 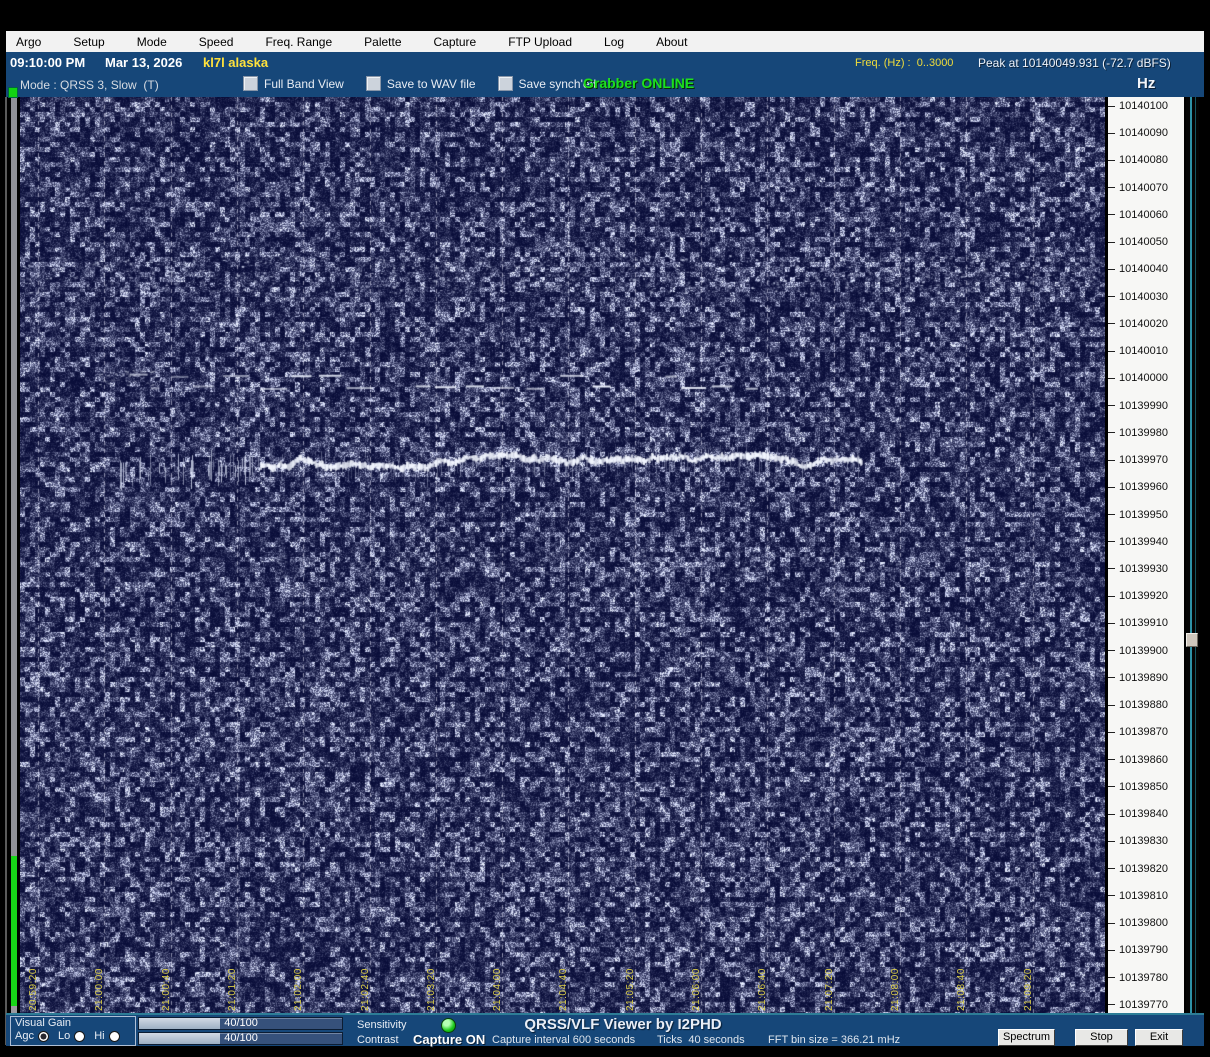 What do you see at coordinates (449, 1039) in the screenshot?
I see `capture-status: Capture ON` at bounding box center [449, 1039].